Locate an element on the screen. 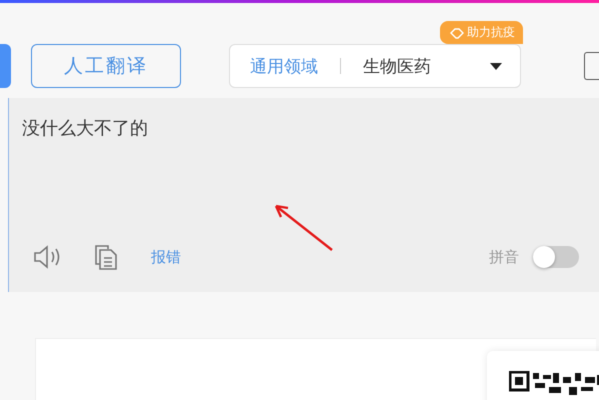 This screenshot has height=400, width=599. general-domain-option: 通用领域 is located at coordinates (284, 66).